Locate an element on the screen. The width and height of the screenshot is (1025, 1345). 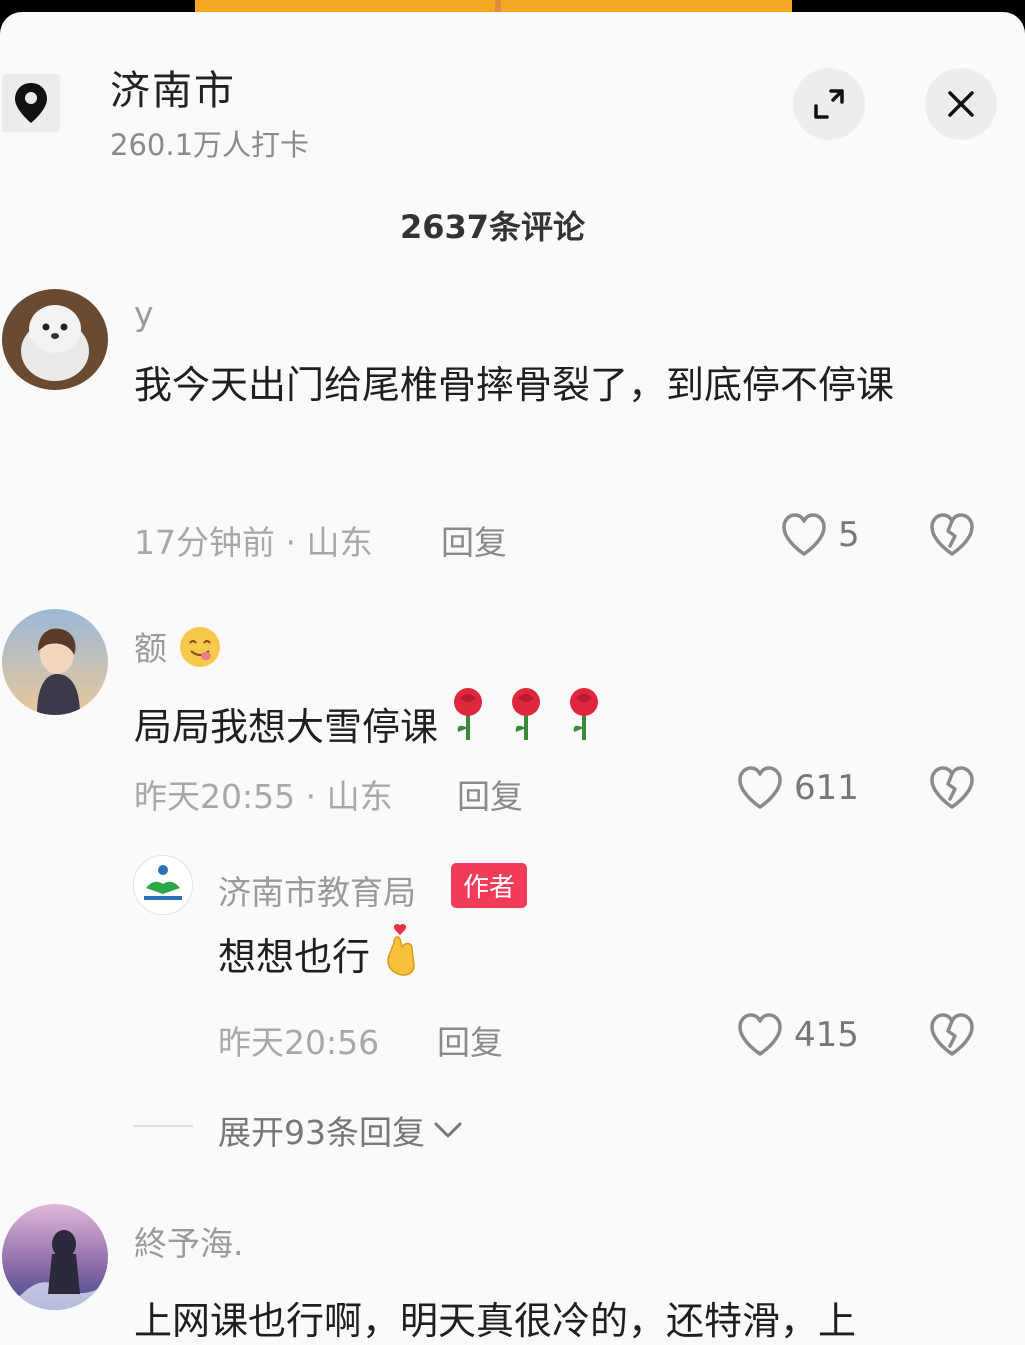
like-button: 5 is located at coordinates (820, 535).